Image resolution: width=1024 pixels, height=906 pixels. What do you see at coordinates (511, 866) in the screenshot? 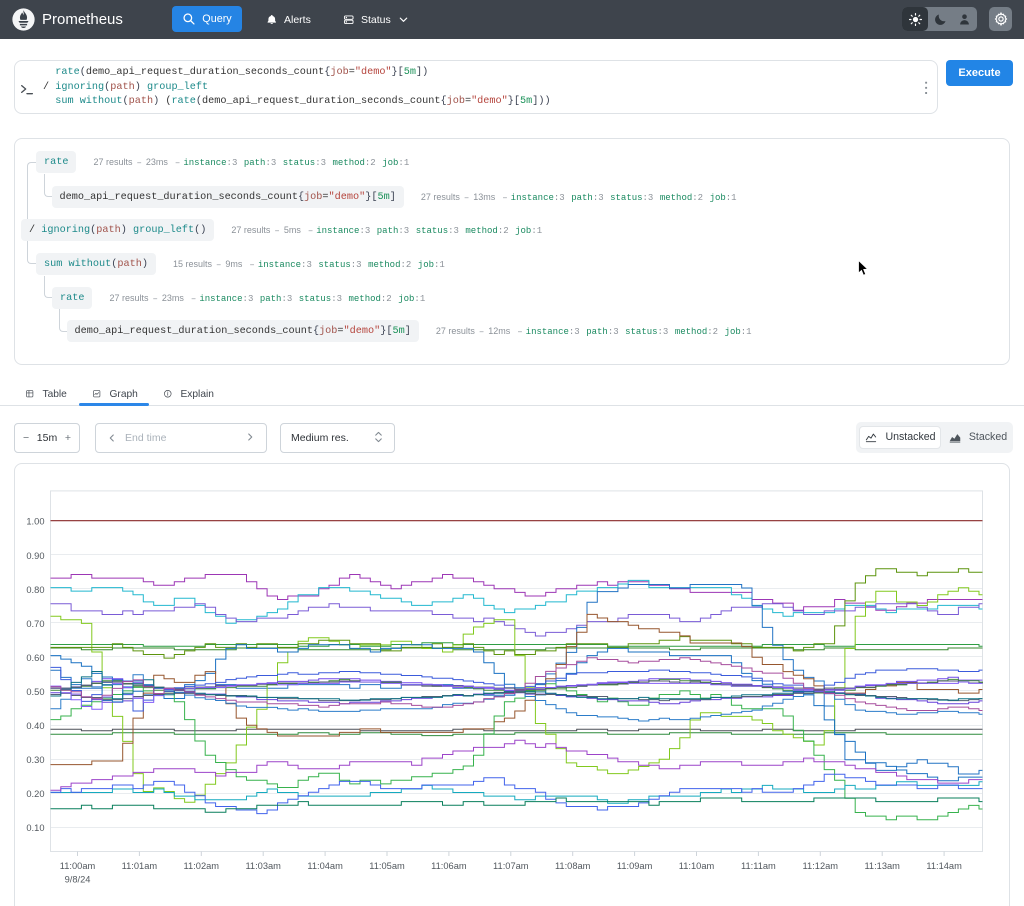
I see `svg-text: 11:07am` at bounding box center [511, 866].